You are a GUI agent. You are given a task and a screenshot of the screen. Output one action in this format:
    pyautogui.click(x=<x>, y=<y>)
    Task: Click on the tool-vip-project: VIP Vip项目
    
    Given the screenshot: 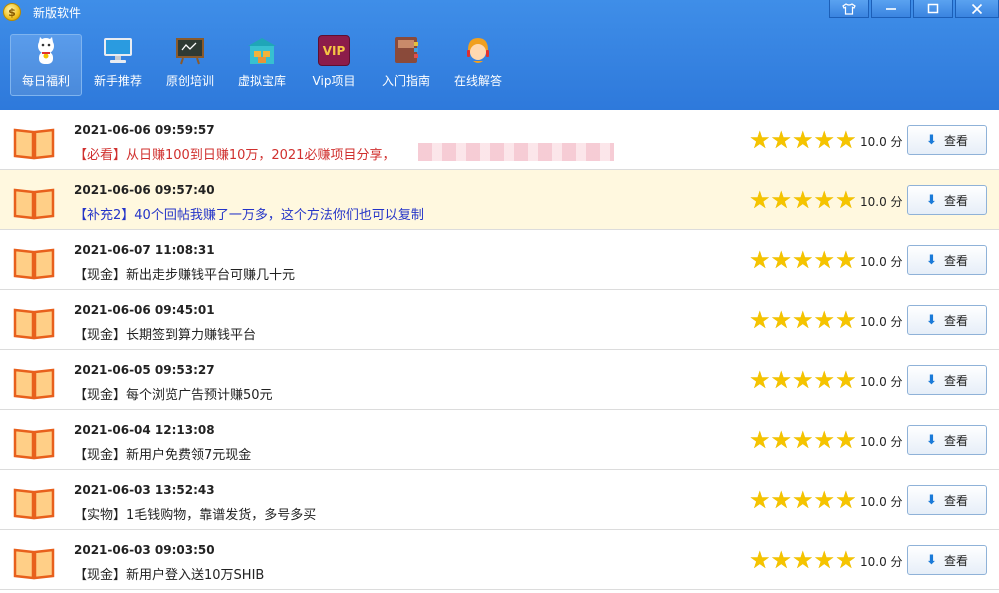 What is the action you would take?
    pyautogui.click(x=334, y=65)
    